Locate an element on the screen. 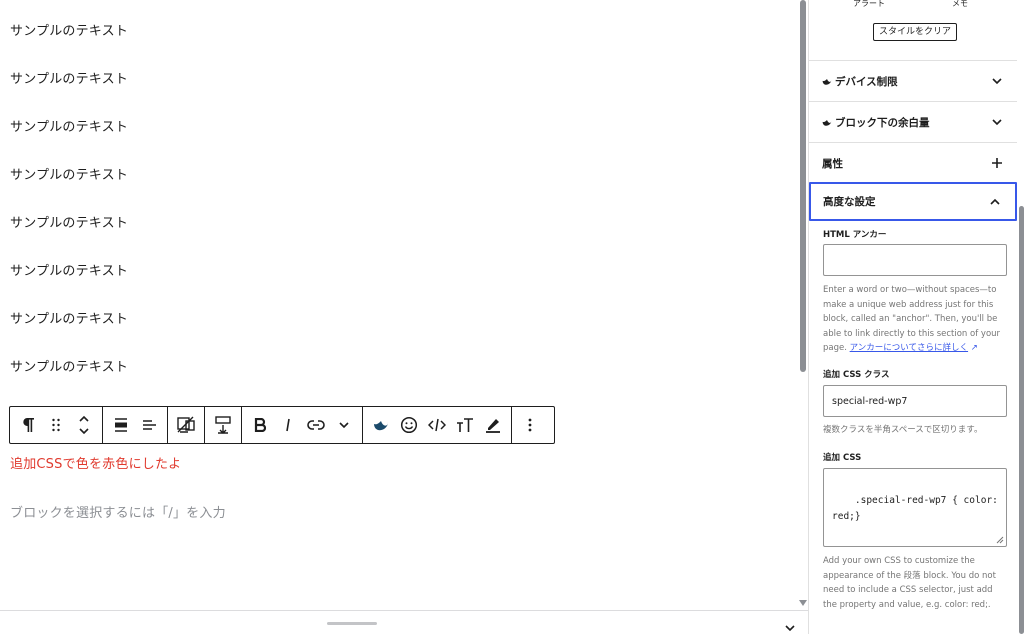 This screenshot has height=634, width=1024. html-anchor-label: HTML アンカー is located at coordinates (855, 235).